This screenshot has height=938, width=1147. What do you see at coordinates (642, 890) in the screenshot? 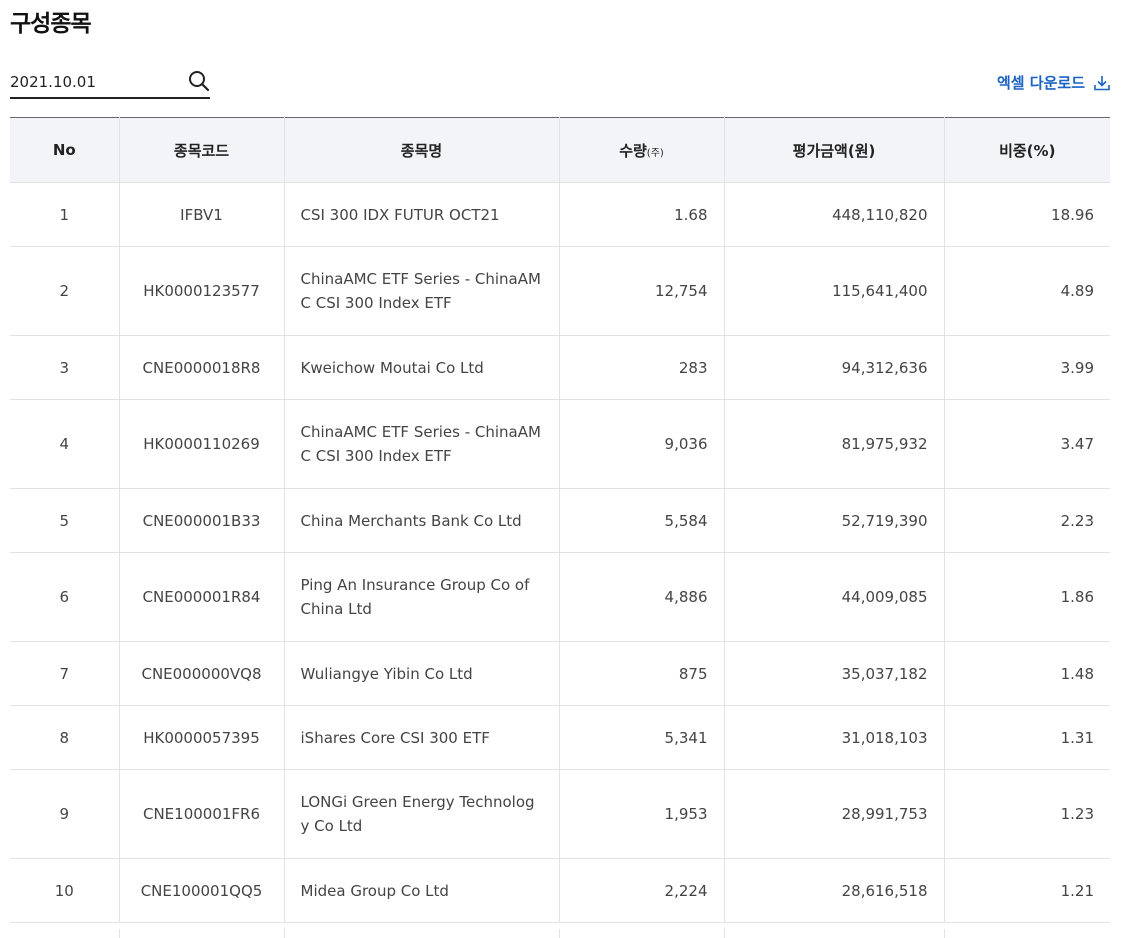
I see `cell-quantity: 2,224` at bounding box center [642, 890].